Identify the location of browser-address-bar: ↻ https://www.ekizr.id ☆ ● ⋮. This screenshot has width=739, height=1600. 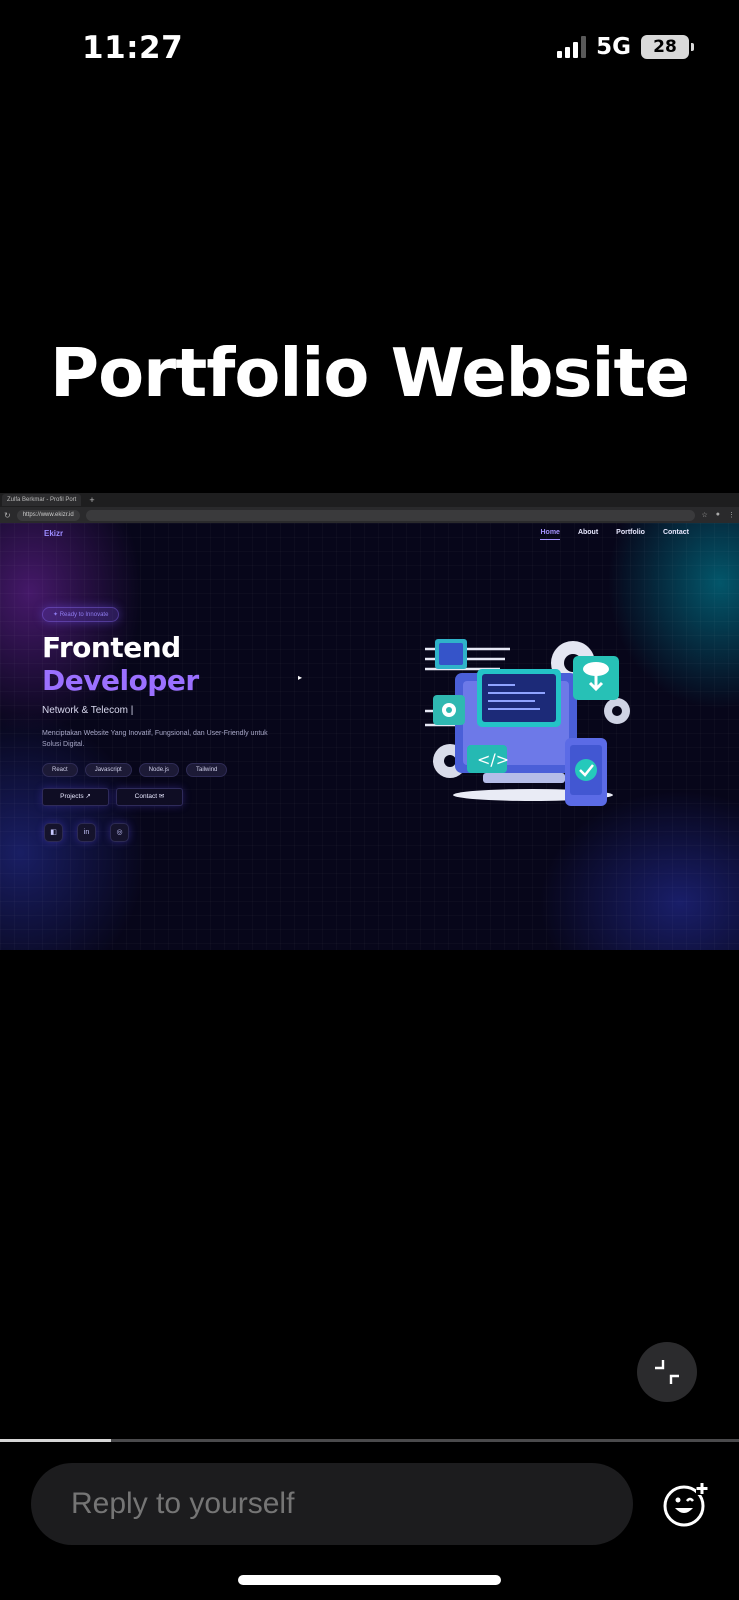
(369, 515).